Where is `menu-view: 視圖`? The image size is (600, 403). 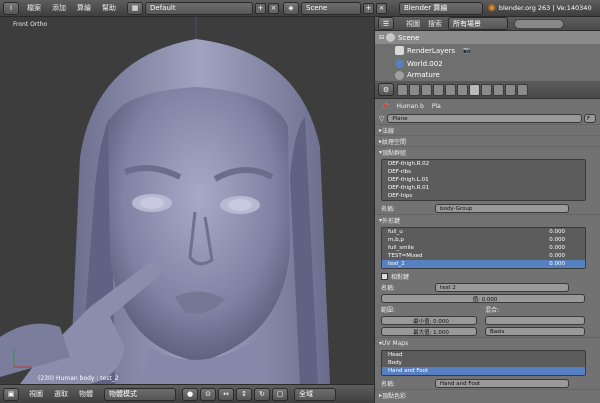 menu-view: 視圖 is located at coordinates (36, 394).